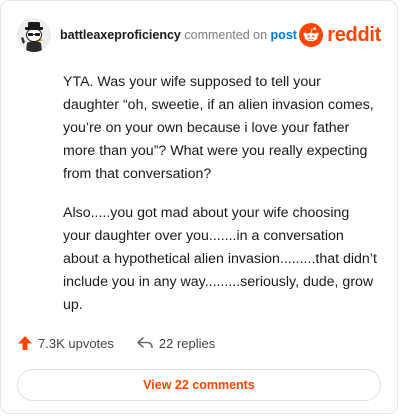 The image size is (400, 416). Describe the element at coordinates (76, 343) in the screenshot. I see `upvote-count: 7.3K upvotes` at that location.